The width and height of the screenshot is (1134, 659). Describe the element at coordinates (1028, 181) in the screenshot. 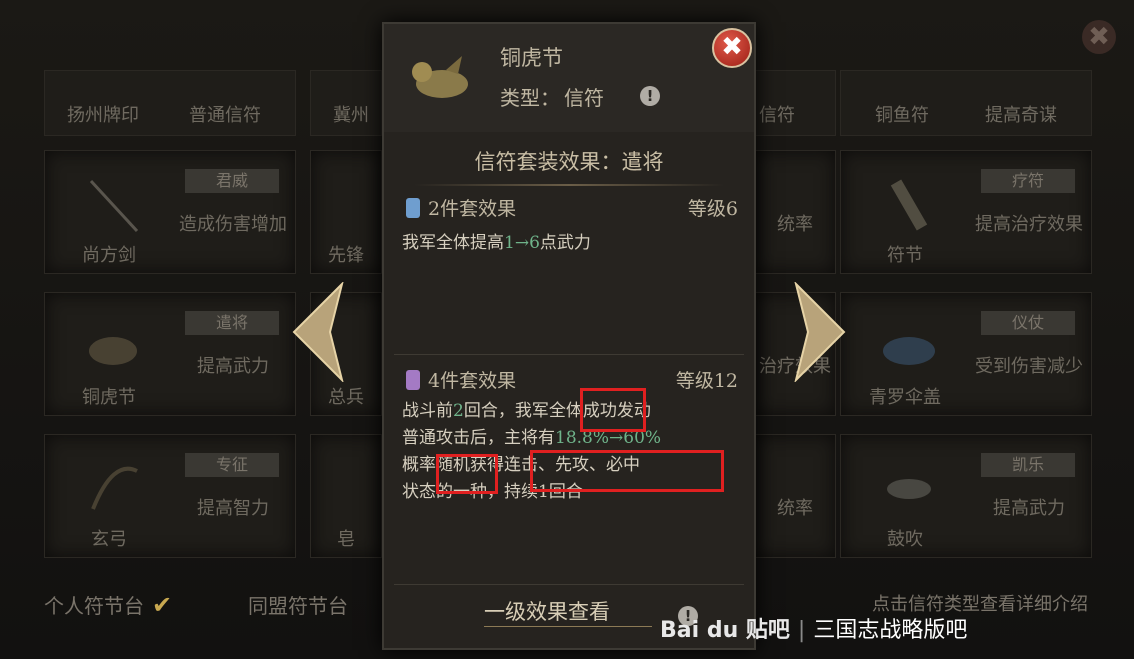

I see `token-tag: 疗符` at that location.